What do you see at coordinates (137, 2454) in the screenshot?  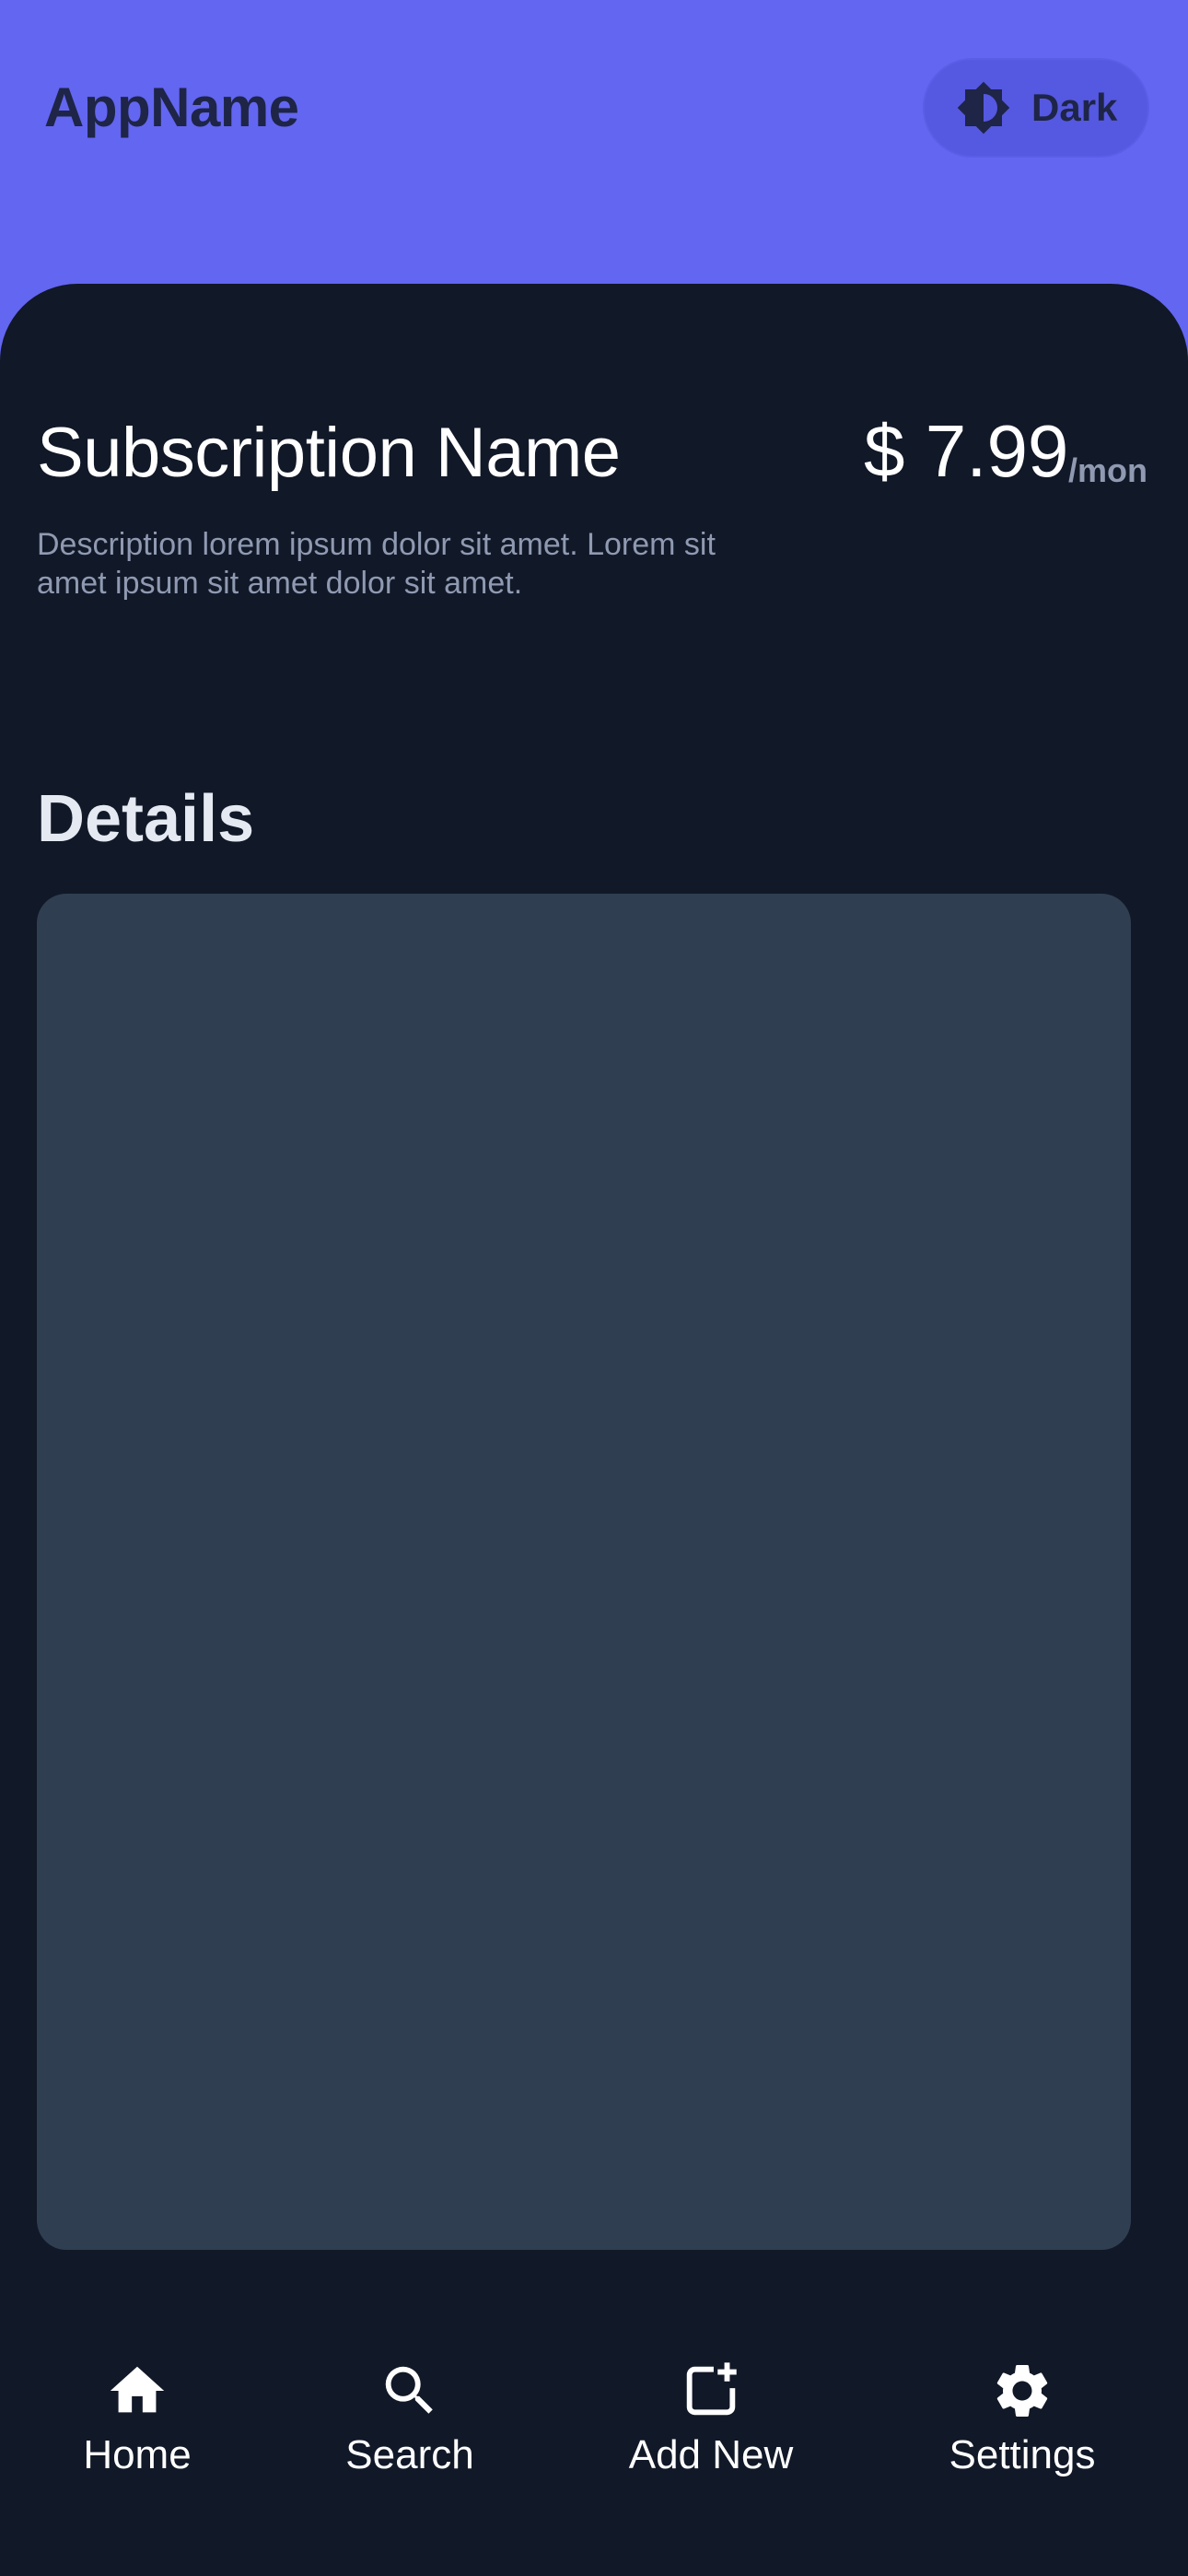 I see `nav-label-home: Home` at bounding box center [137, 2454].